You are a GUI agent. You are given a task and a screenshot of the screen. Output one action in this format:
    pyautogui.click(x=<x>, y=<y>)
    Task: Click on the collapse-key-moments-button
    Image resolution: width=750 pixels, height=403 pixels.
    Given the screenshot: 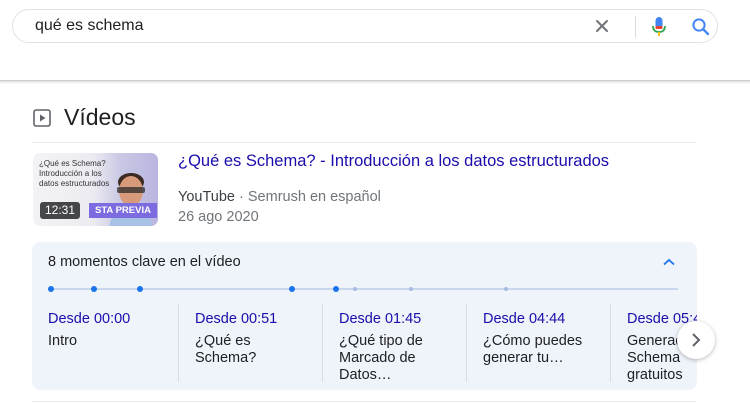 What is the action you would take?
    pyautogui.click(x=669, y=261)
    